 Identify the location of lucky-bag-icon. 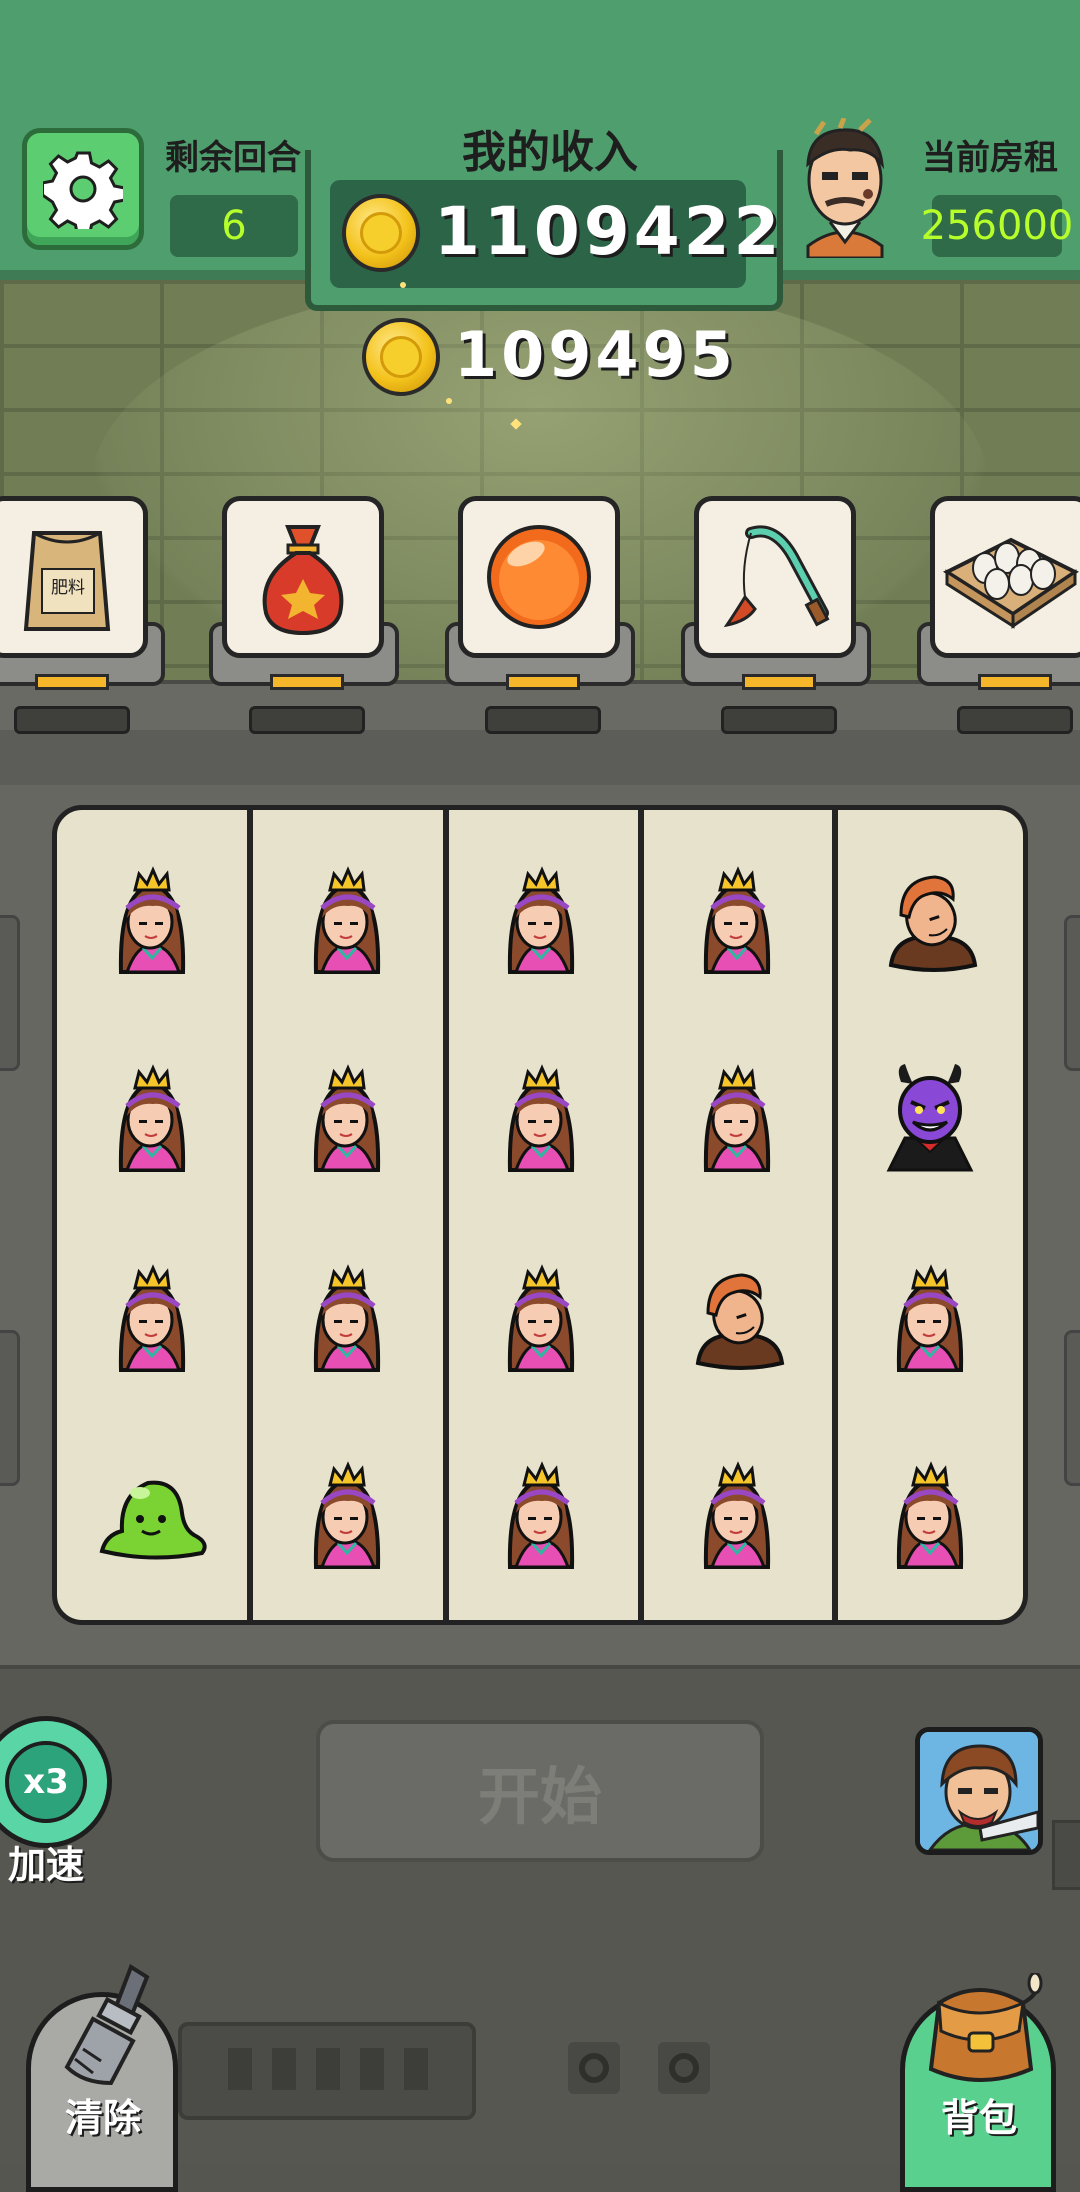
(303, 580).